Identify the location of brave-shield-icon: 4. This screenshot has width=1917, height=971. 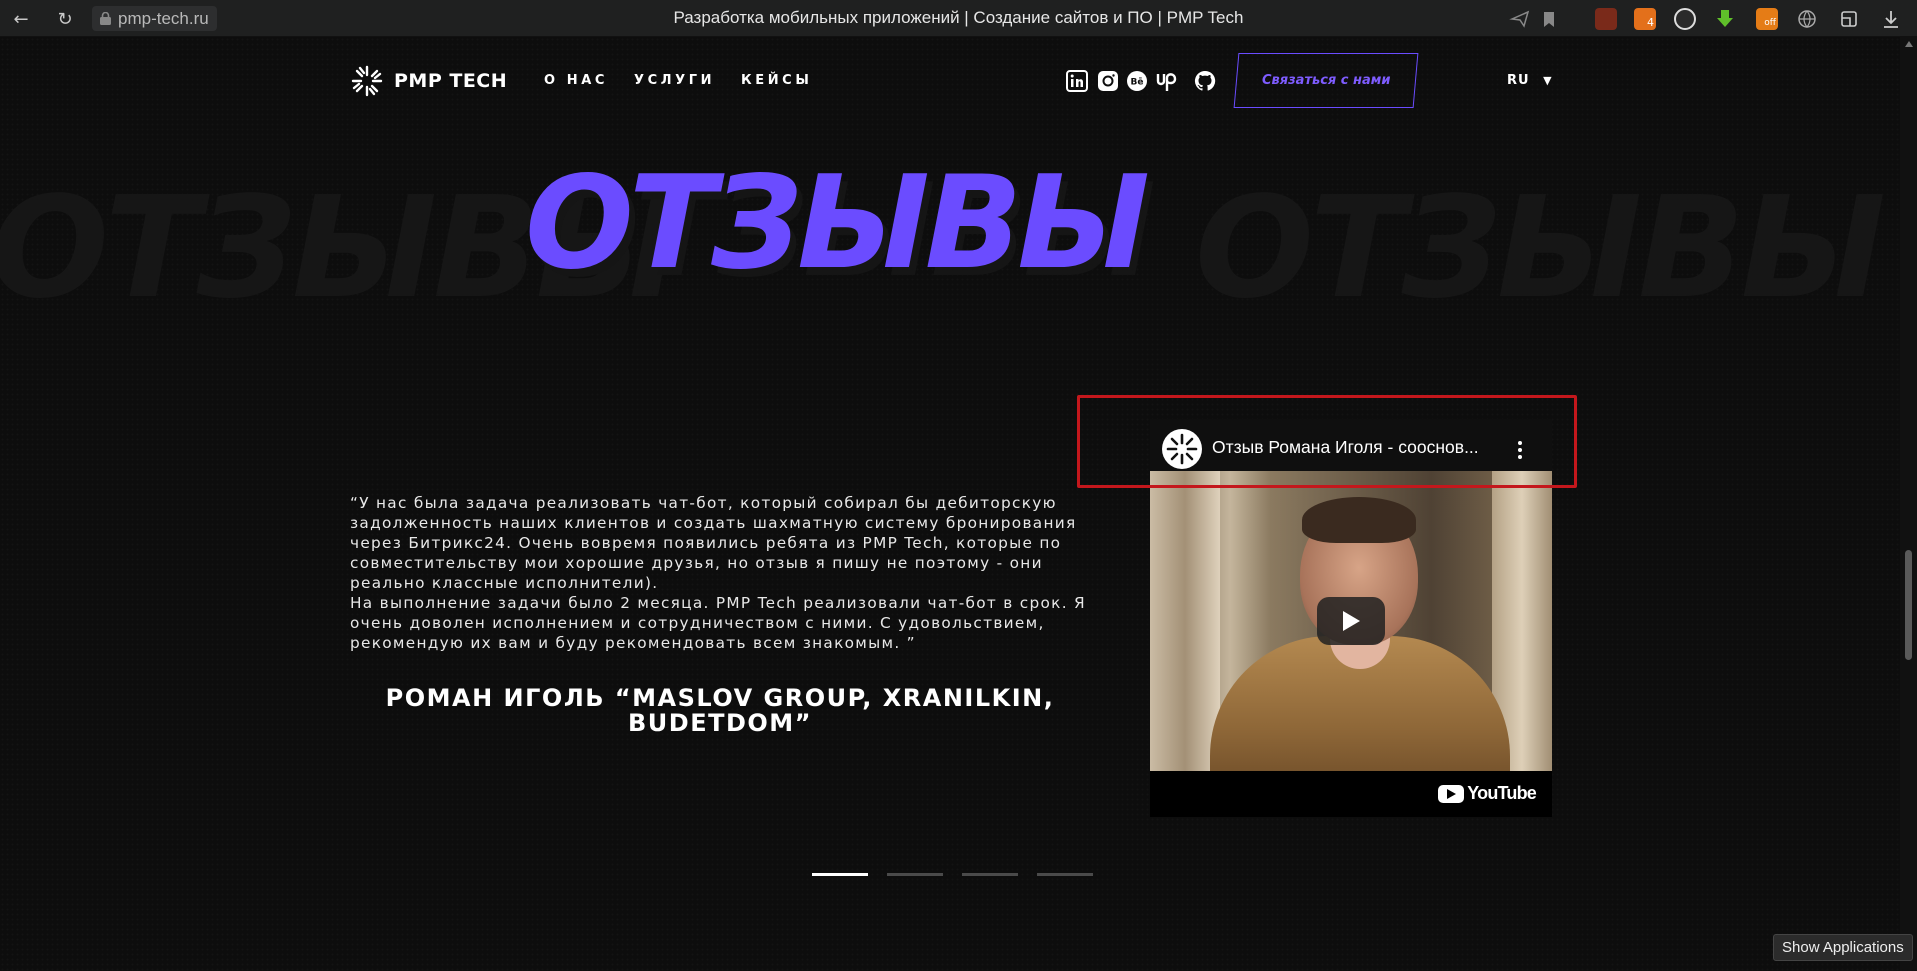
(1645, 19).